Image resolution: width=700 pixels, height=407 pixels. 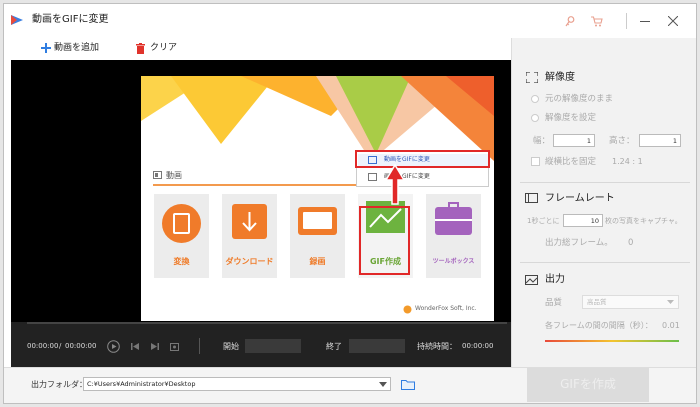 What do you see at coordinates (135, 346) in the screenshot?
I see `prev-frame-icon` at bounding box center [135, 346].